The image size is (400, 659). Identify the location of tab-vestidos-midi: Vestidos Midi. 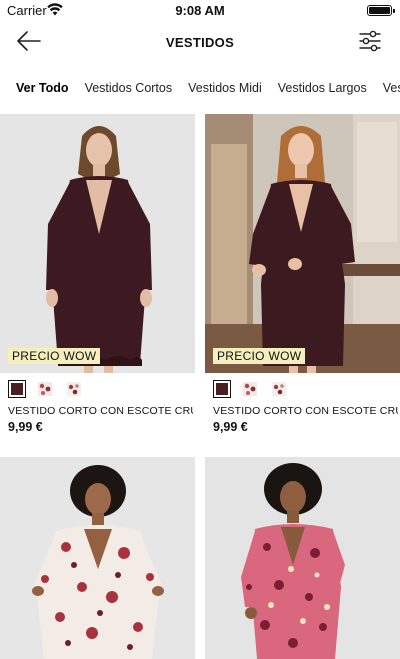
(225, 82).